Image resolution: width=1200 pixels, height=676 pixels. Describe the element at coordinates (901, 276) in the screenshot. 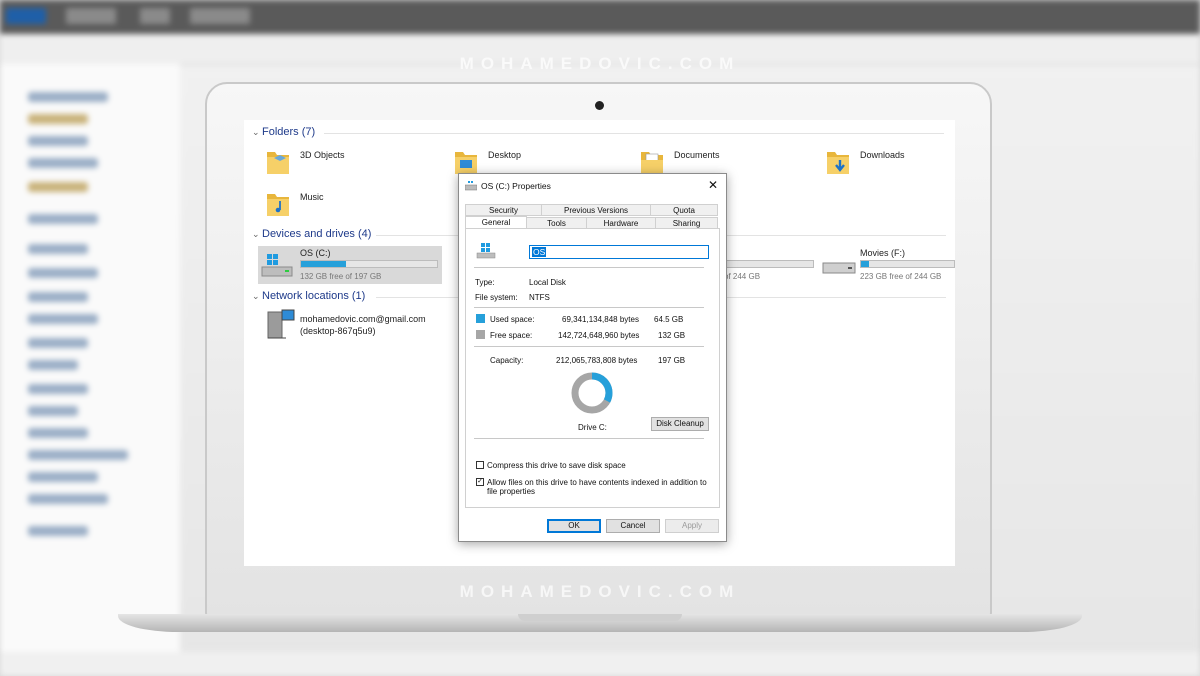

I see `drive-free-text: 223 GB free of 244 GB` at that location.